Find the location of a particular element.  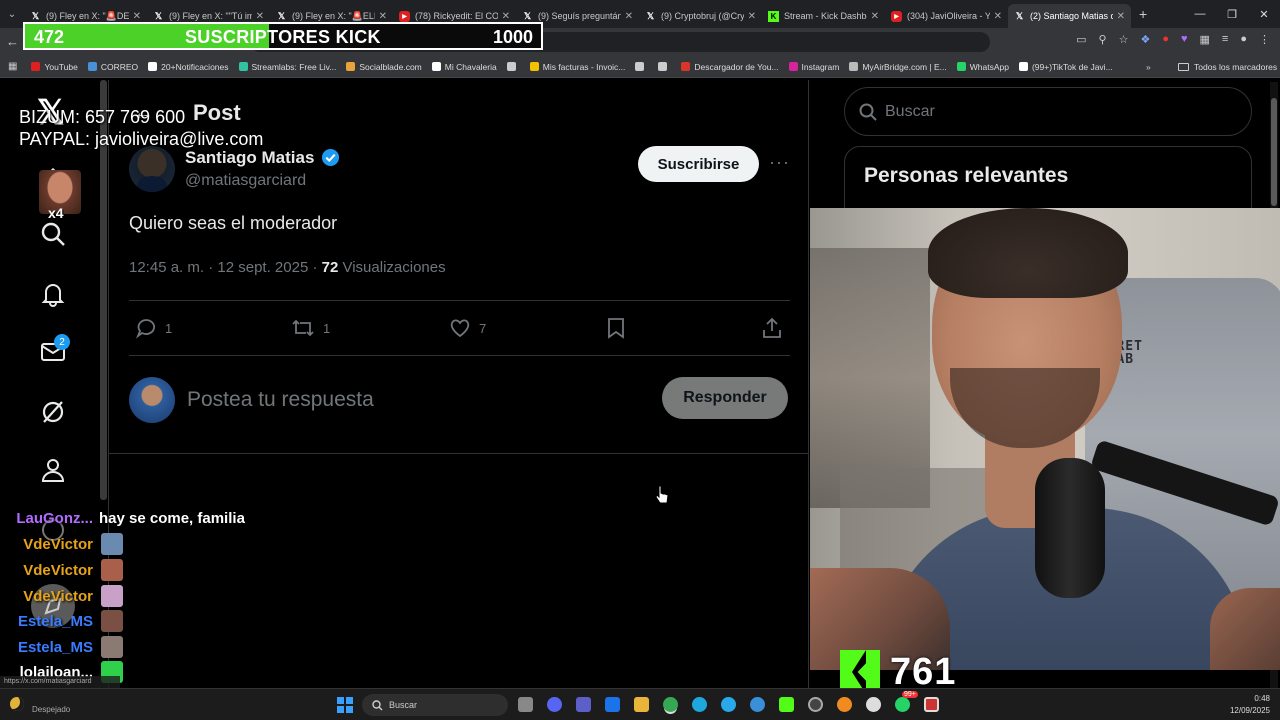

extension-heart-icon: ♥ is located at coordinates (1184, 39).